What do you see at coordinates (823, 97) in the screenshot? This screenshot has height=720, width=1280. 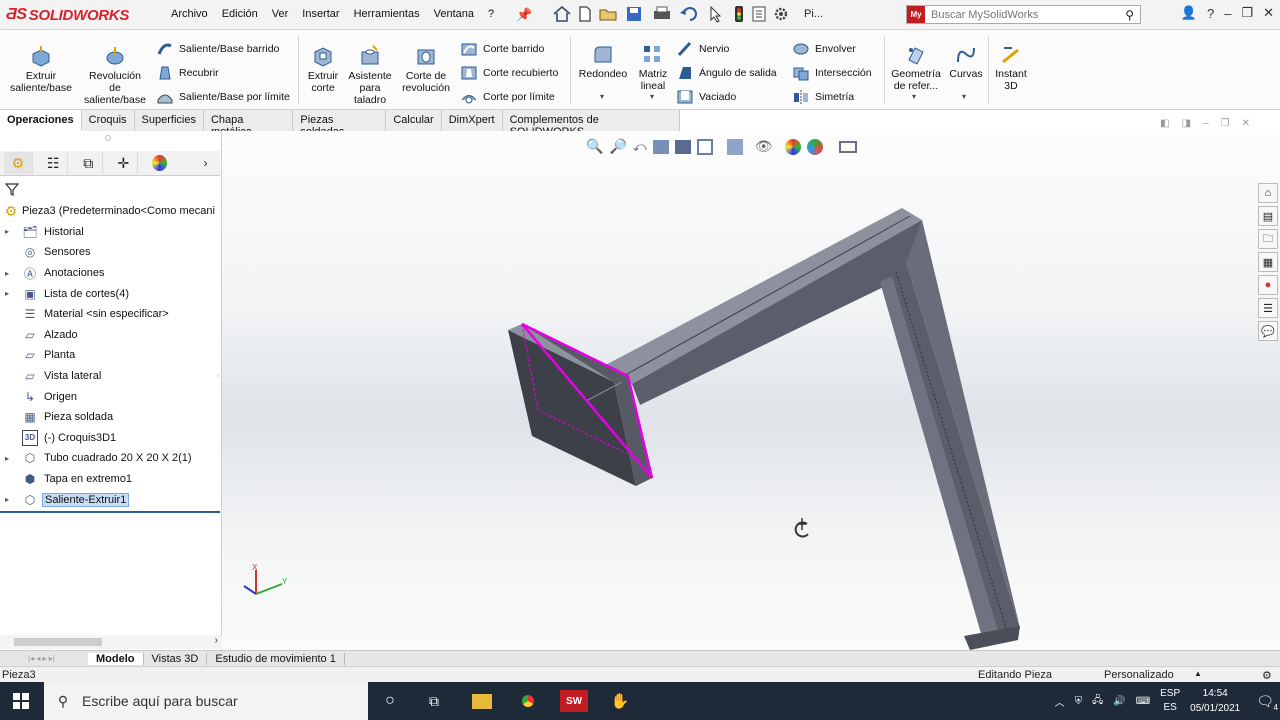 I see `simetria-button: Simetría` at bounding box center [823, 97].